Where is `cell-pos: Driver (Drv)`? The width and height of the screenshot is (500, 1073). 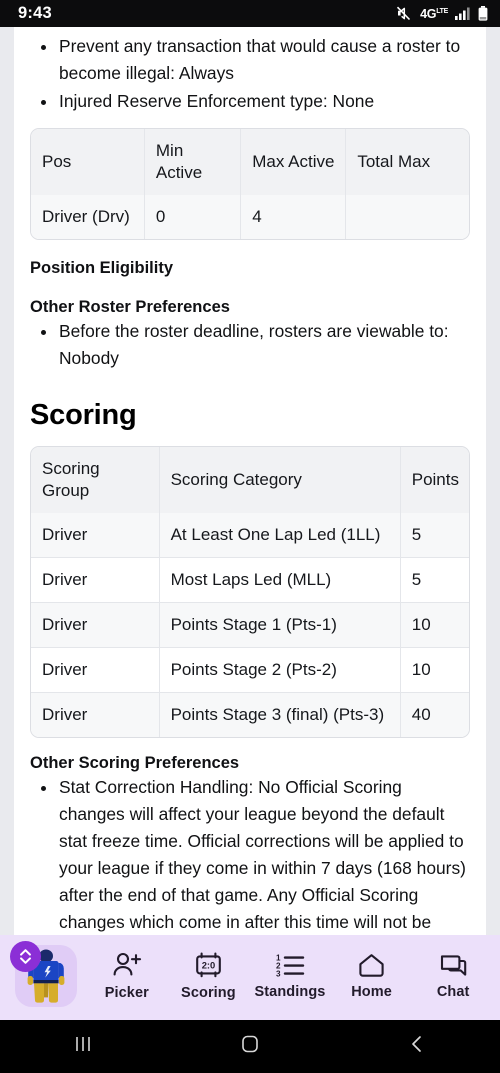 cell-pos: Driver (Drv) is located at coordinates (88, 217).